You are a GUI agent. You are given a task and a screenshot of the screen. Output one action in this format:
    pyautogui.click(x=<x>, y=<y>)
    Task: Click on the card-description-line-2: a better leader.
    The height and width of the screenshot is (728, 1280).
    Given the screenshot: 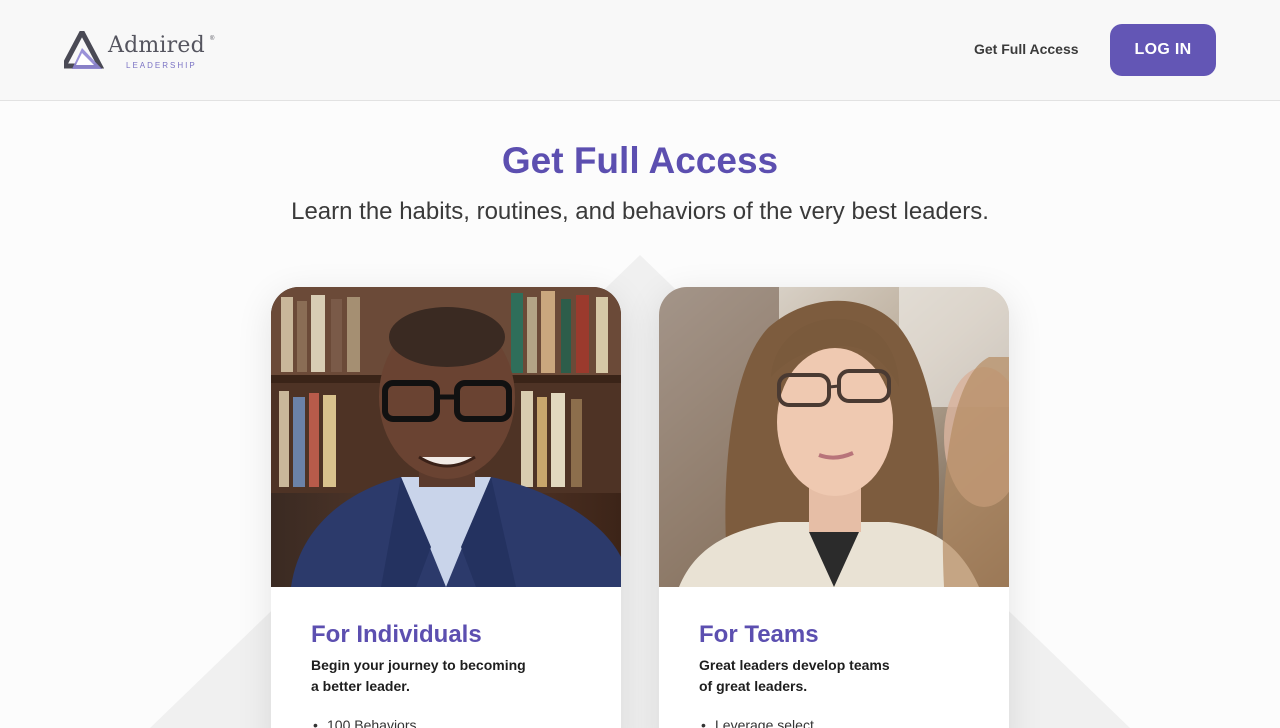 What is the action you would take?
    pyautogui.click(x=360, y=686)
    